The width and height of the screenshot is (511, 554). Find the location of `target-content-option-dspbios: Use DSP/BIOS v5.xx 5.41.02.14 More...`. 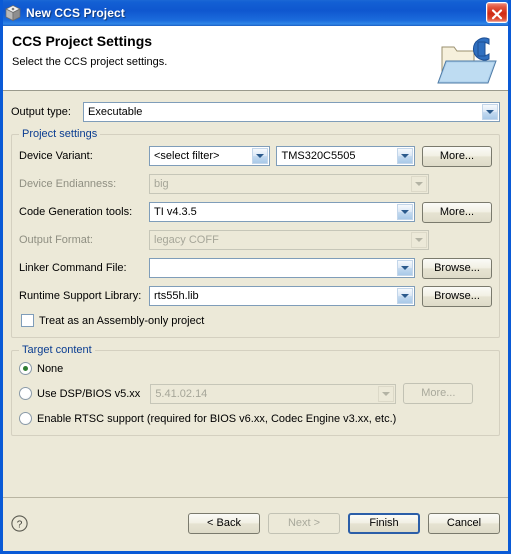

target-content-option-dspbios: Use DSP/BIOS v5.xx 5.41.02.14 More... is located at coordinates (255, 393).